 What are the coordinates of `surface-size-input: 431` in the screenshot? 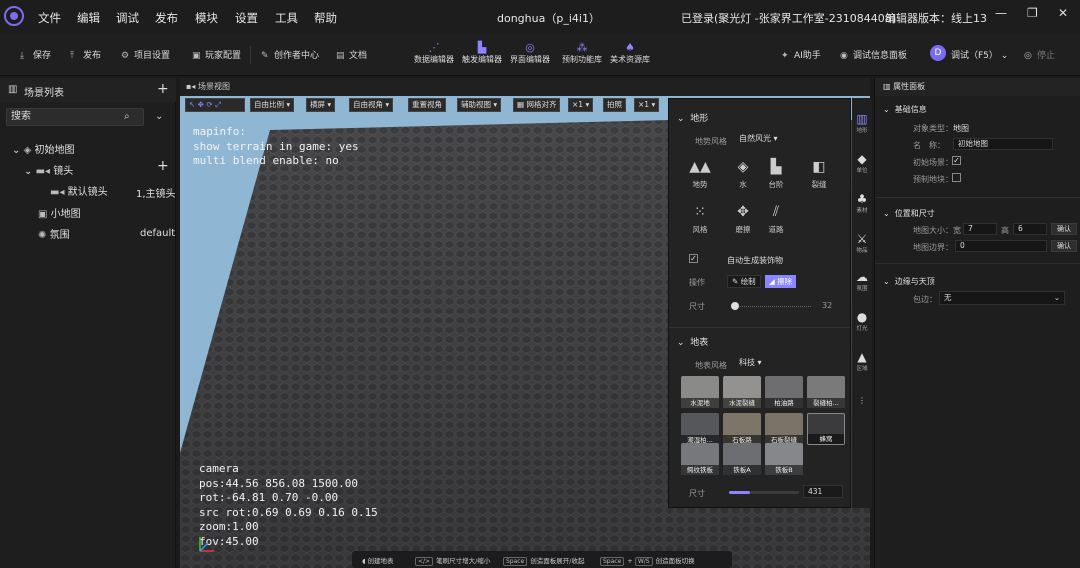 It's located at (823, 491).